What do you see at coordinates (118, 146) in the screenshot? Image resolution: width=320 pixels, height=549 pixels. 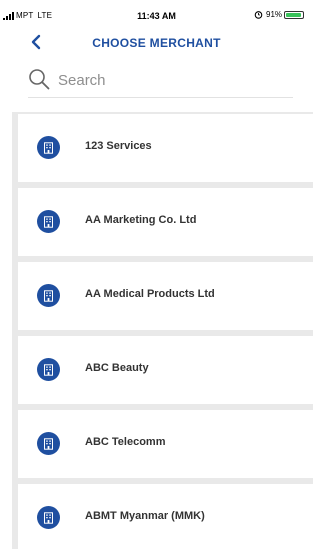 I see `merchant-name: 123 Services` at bounding box center [118, 146].